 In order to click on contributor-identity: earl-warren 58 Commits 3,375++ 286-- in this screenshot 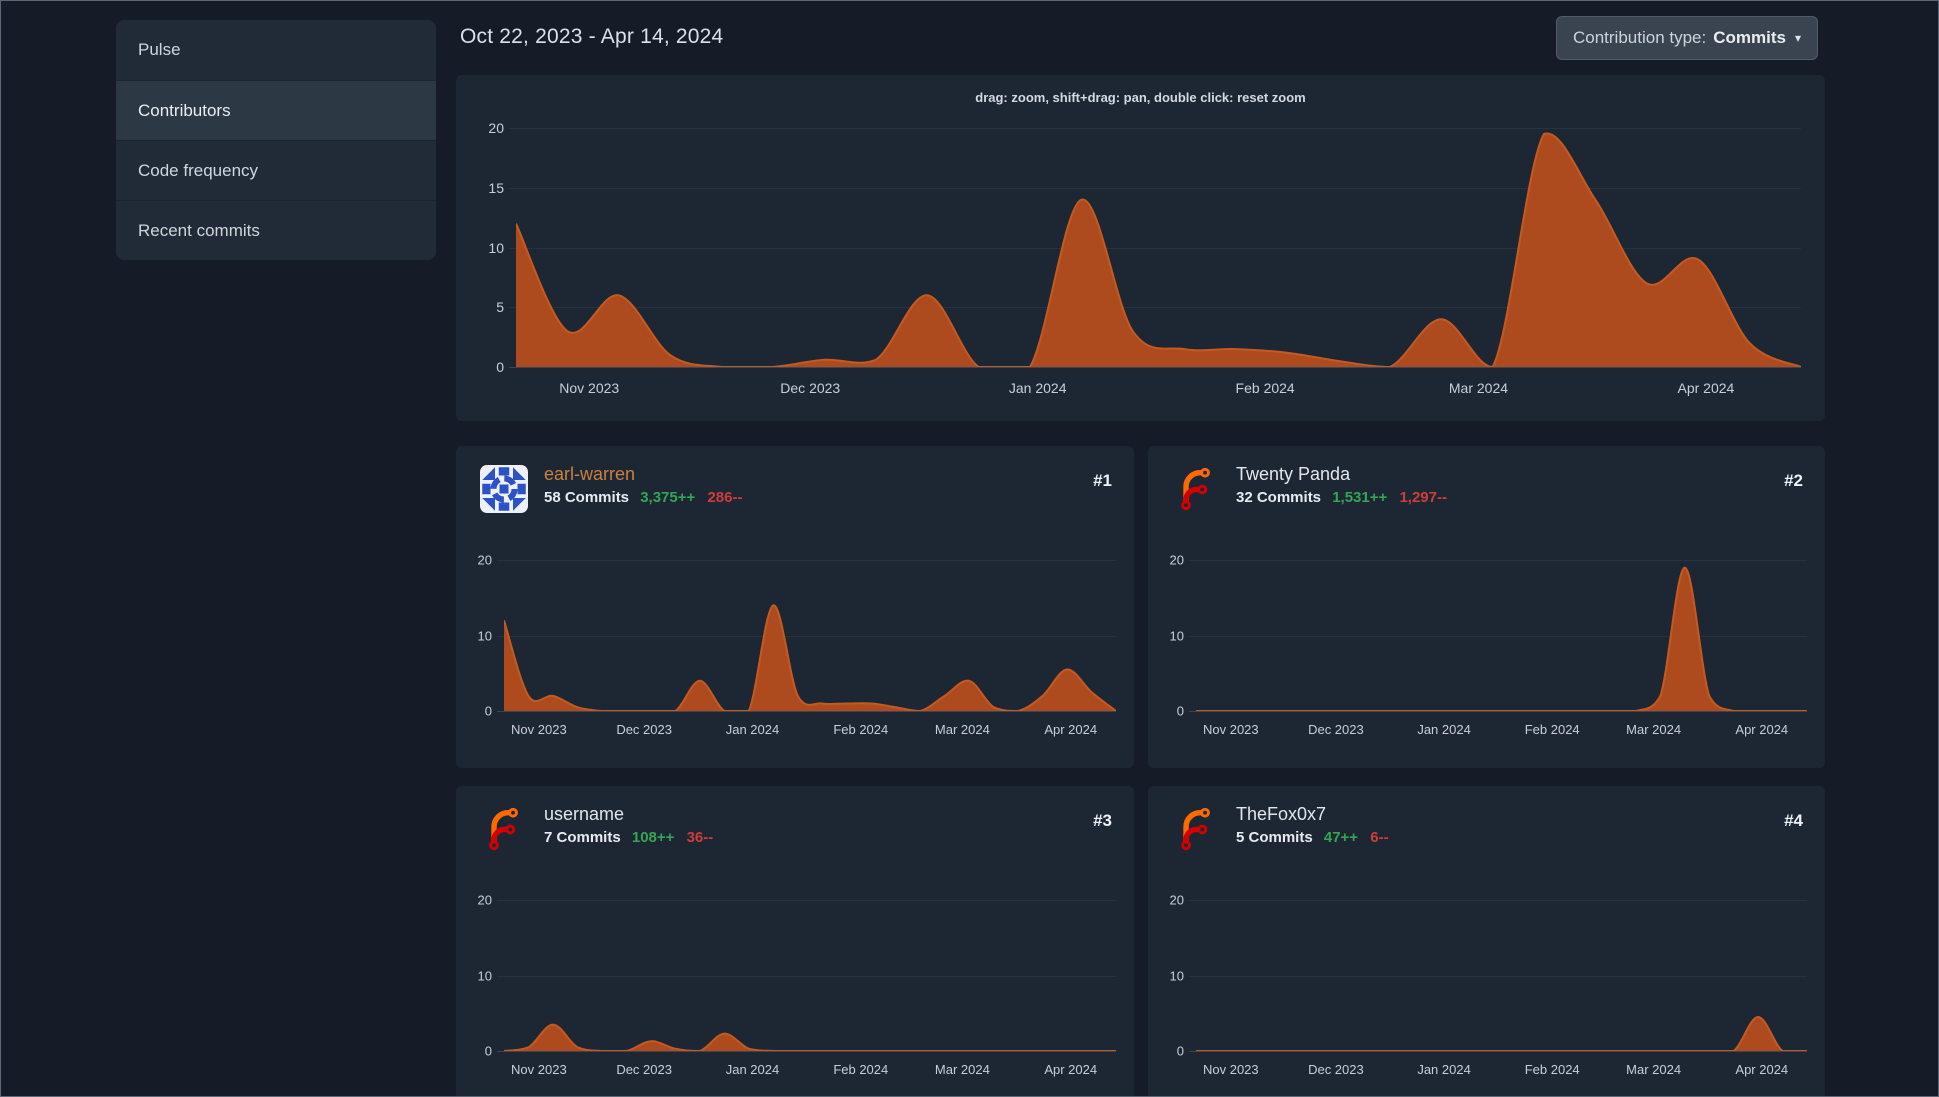, I will do `click(643, 484)`.